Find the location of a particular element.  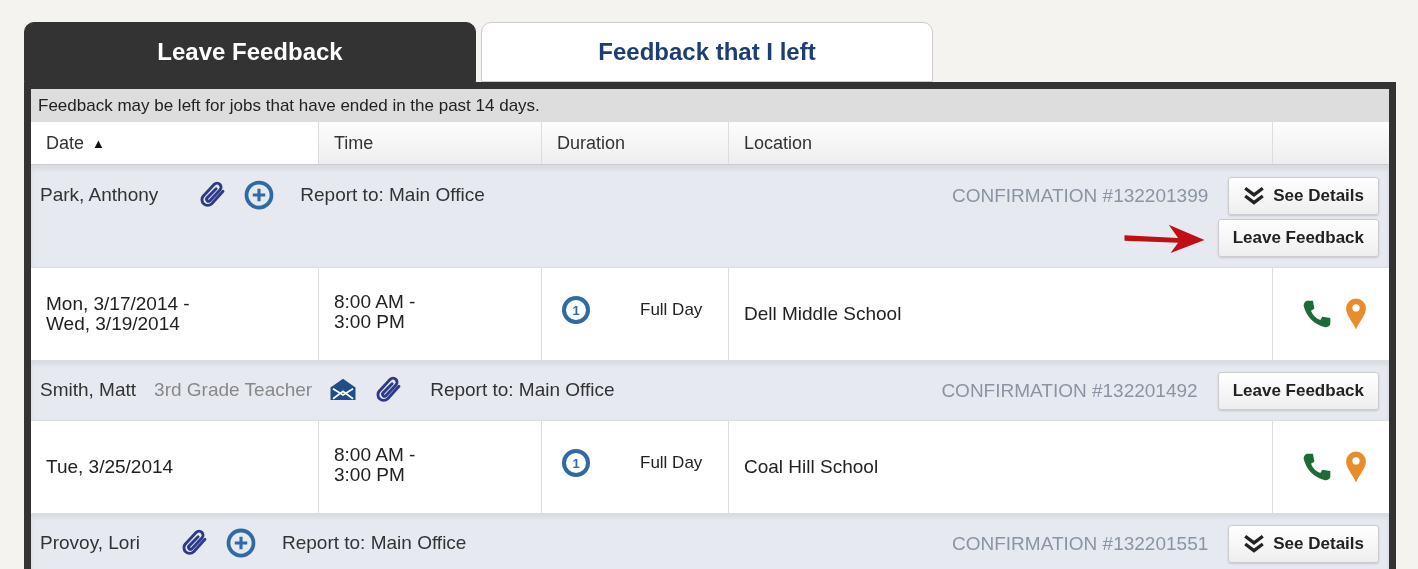

location-name: Dell Middle School is located at coordinates (823, 314).